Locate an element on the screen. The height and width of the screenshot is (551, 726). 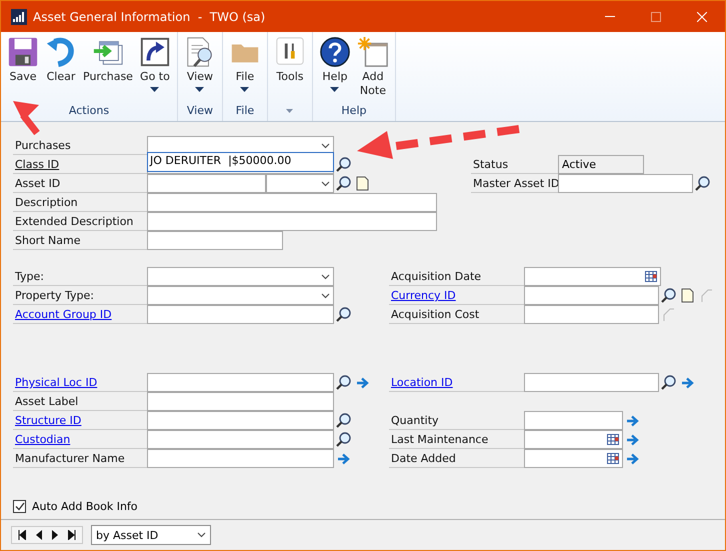
ribbon-button: Help is located at coordinates (335, 68).